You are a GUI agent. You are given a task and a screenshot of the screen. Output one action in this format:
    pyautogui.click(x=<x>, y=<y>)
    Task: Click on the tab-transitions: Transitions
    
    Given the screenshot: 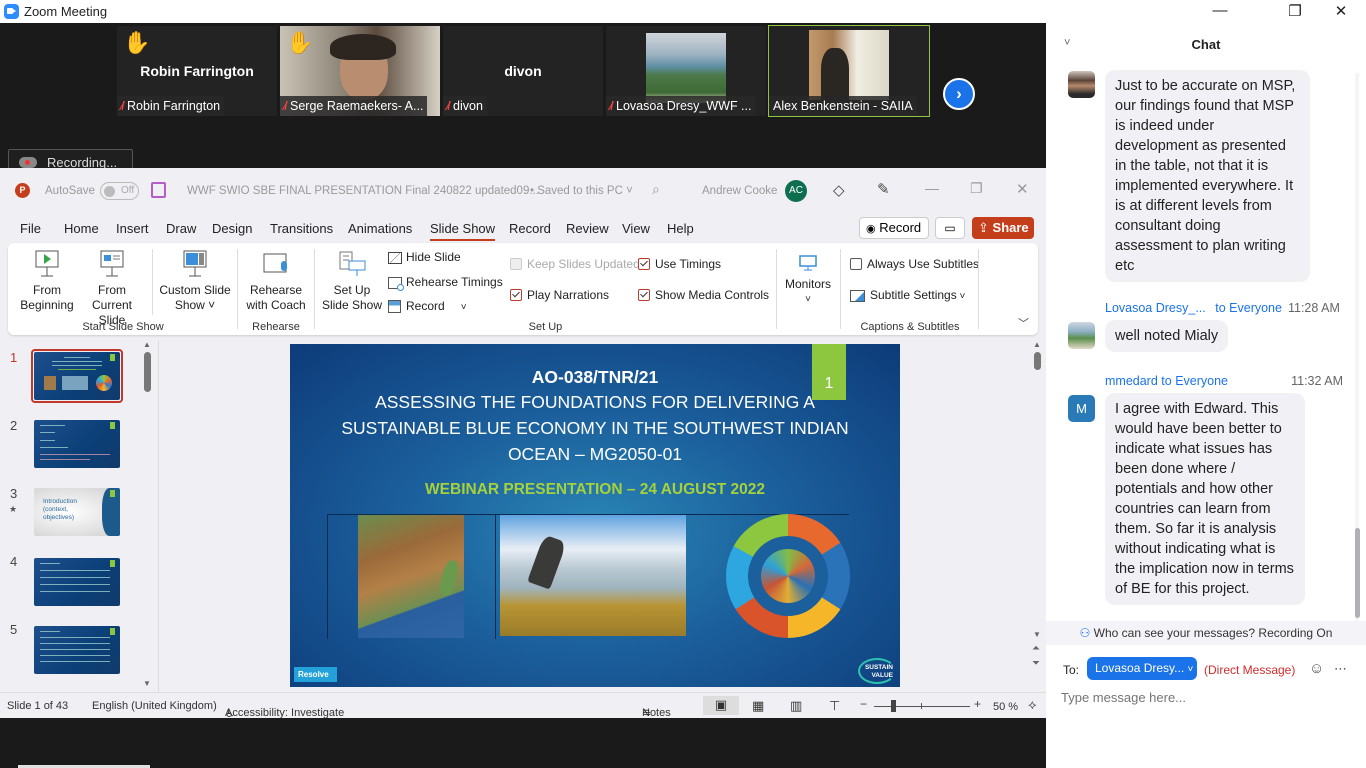 What is the action you would take?
    pyautogui.click(x=301, y=228)
    